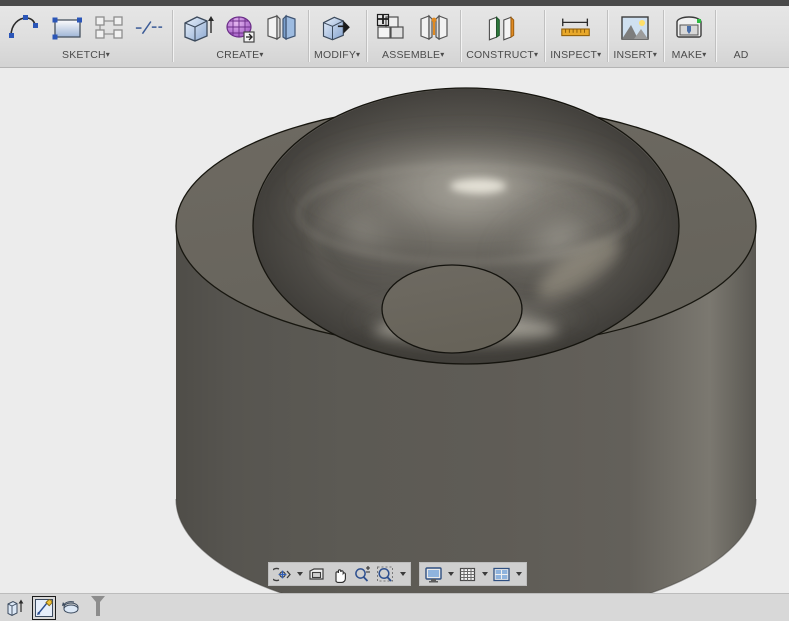 This screenshot has height=621, width=789. I want to click on ribbon-panel-create: CREATE▾, so click(240, 36).